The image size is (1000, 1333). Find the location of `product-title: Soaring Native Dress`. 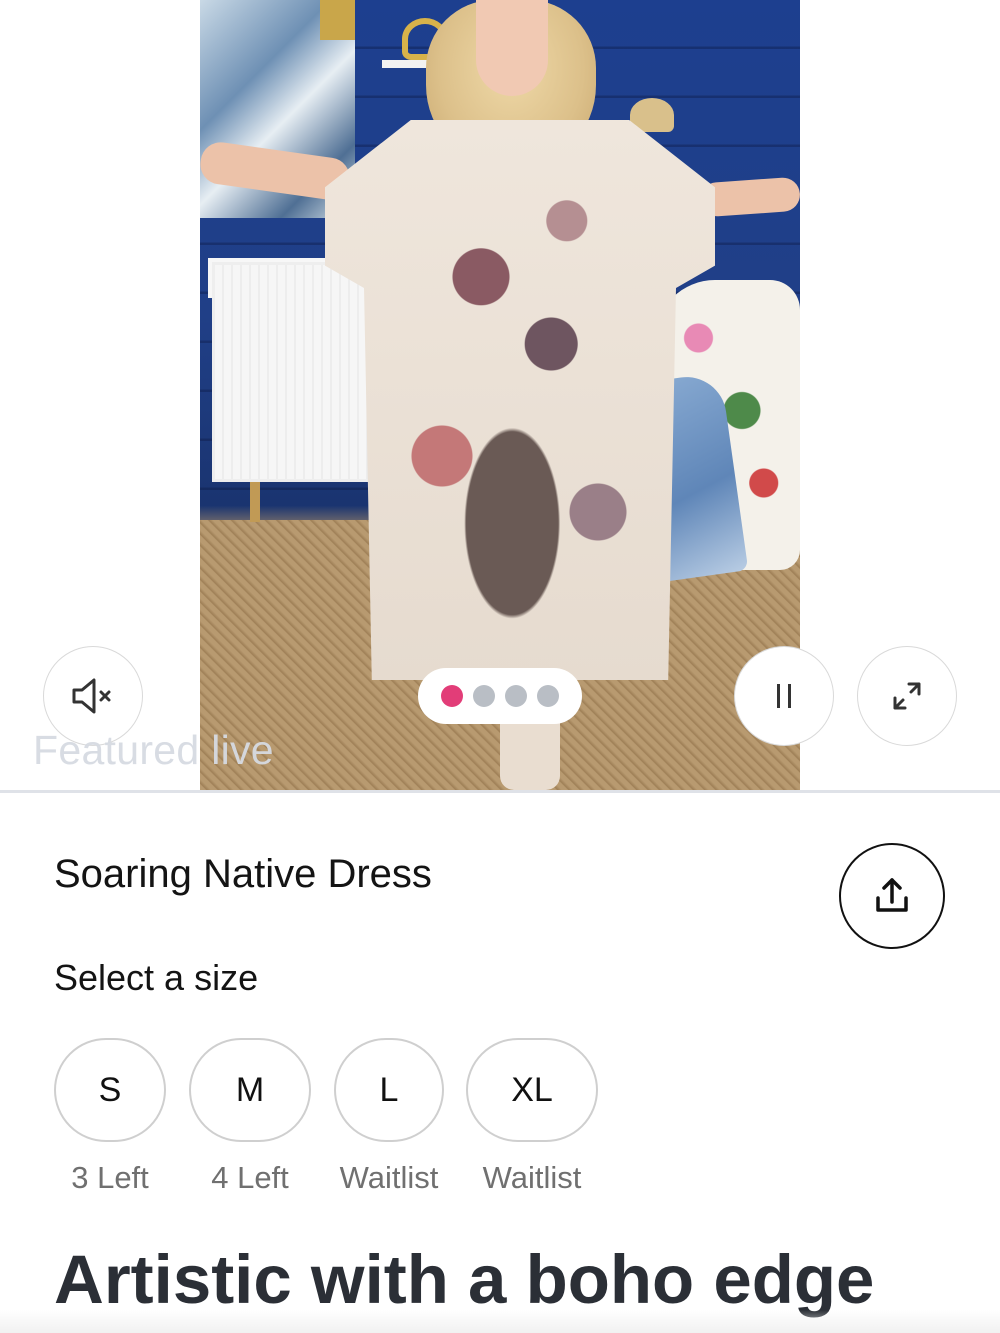

product-title: Soaring Native Dress is located at coordinates (243, 874).